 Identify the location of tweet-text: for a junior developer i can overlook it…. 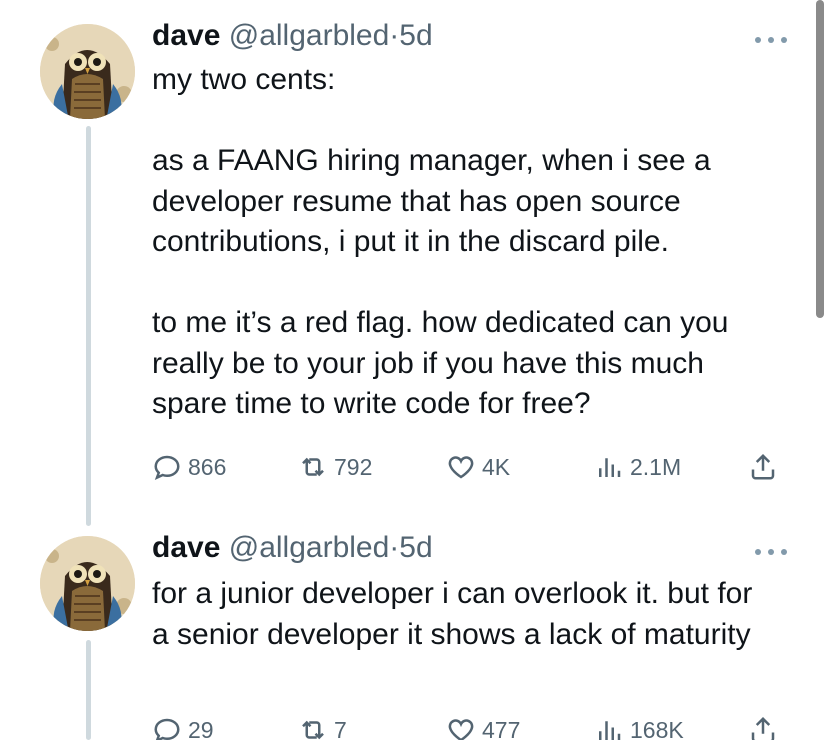
(457, 614).